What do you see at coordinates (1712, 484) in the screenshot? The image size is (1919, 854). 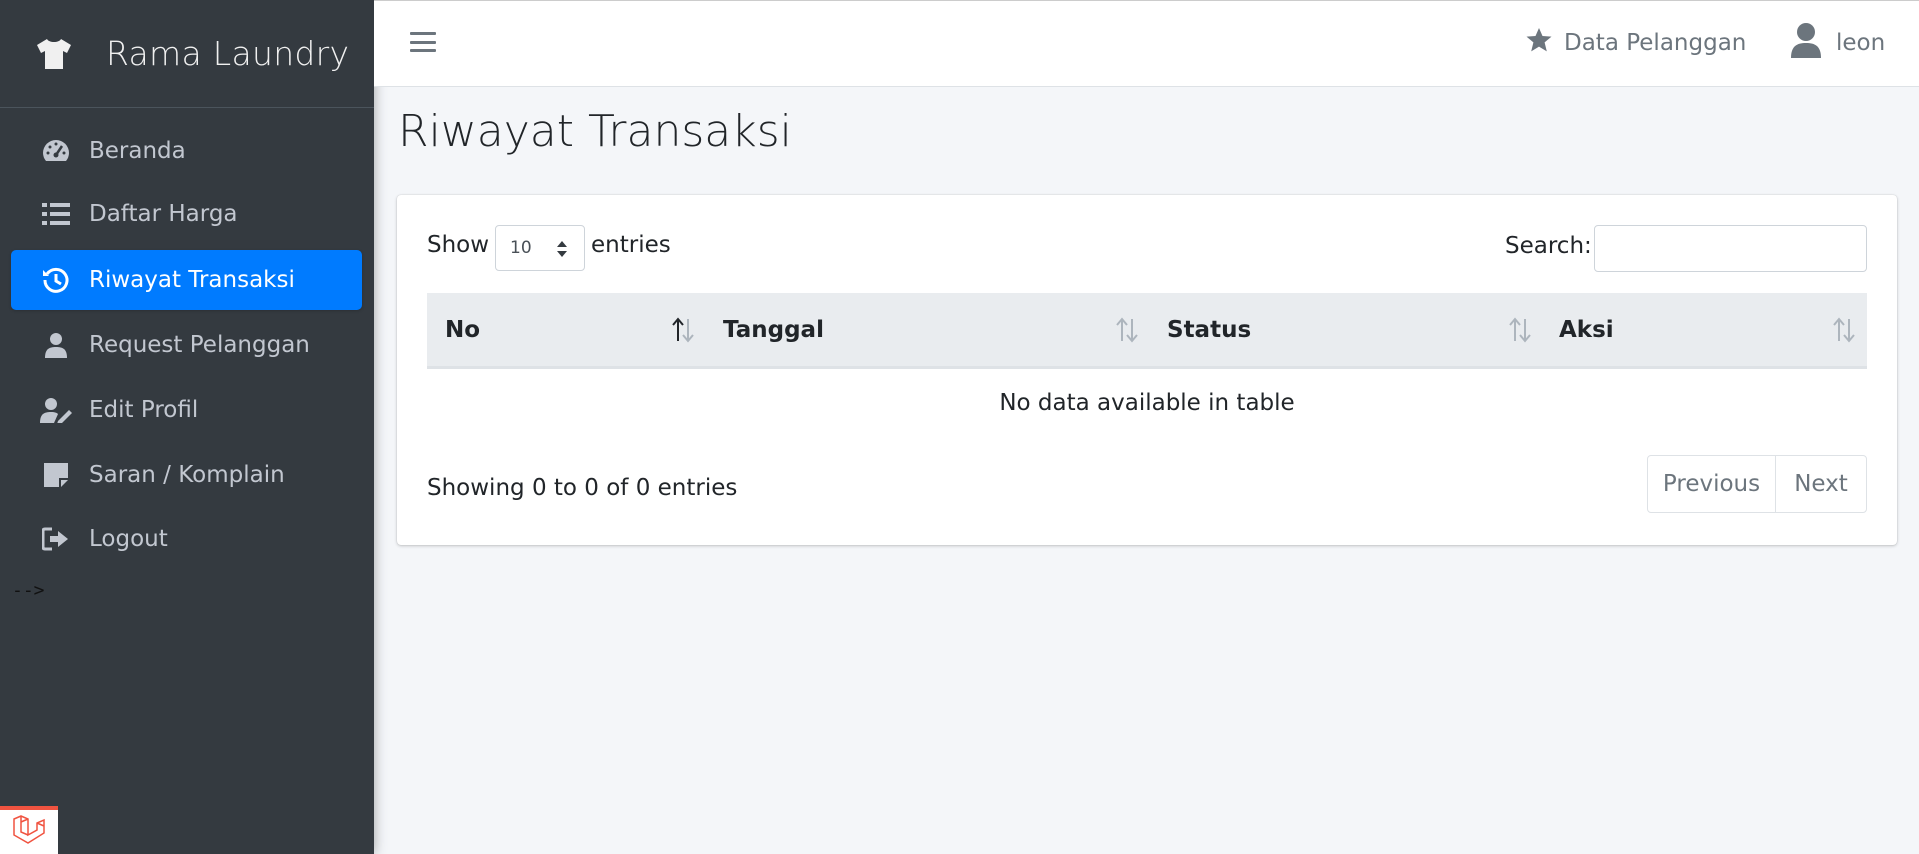 I see `previous-button: Previous` at bounding box center [1712, 484].